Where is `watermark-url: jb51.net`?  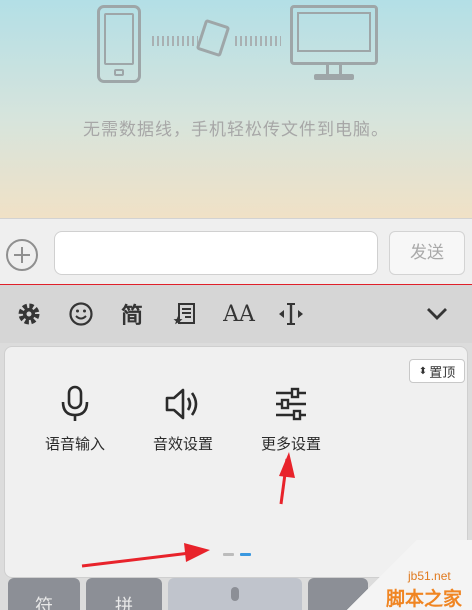 watermark-url: jb51.net is located at coordinates (429, 576).